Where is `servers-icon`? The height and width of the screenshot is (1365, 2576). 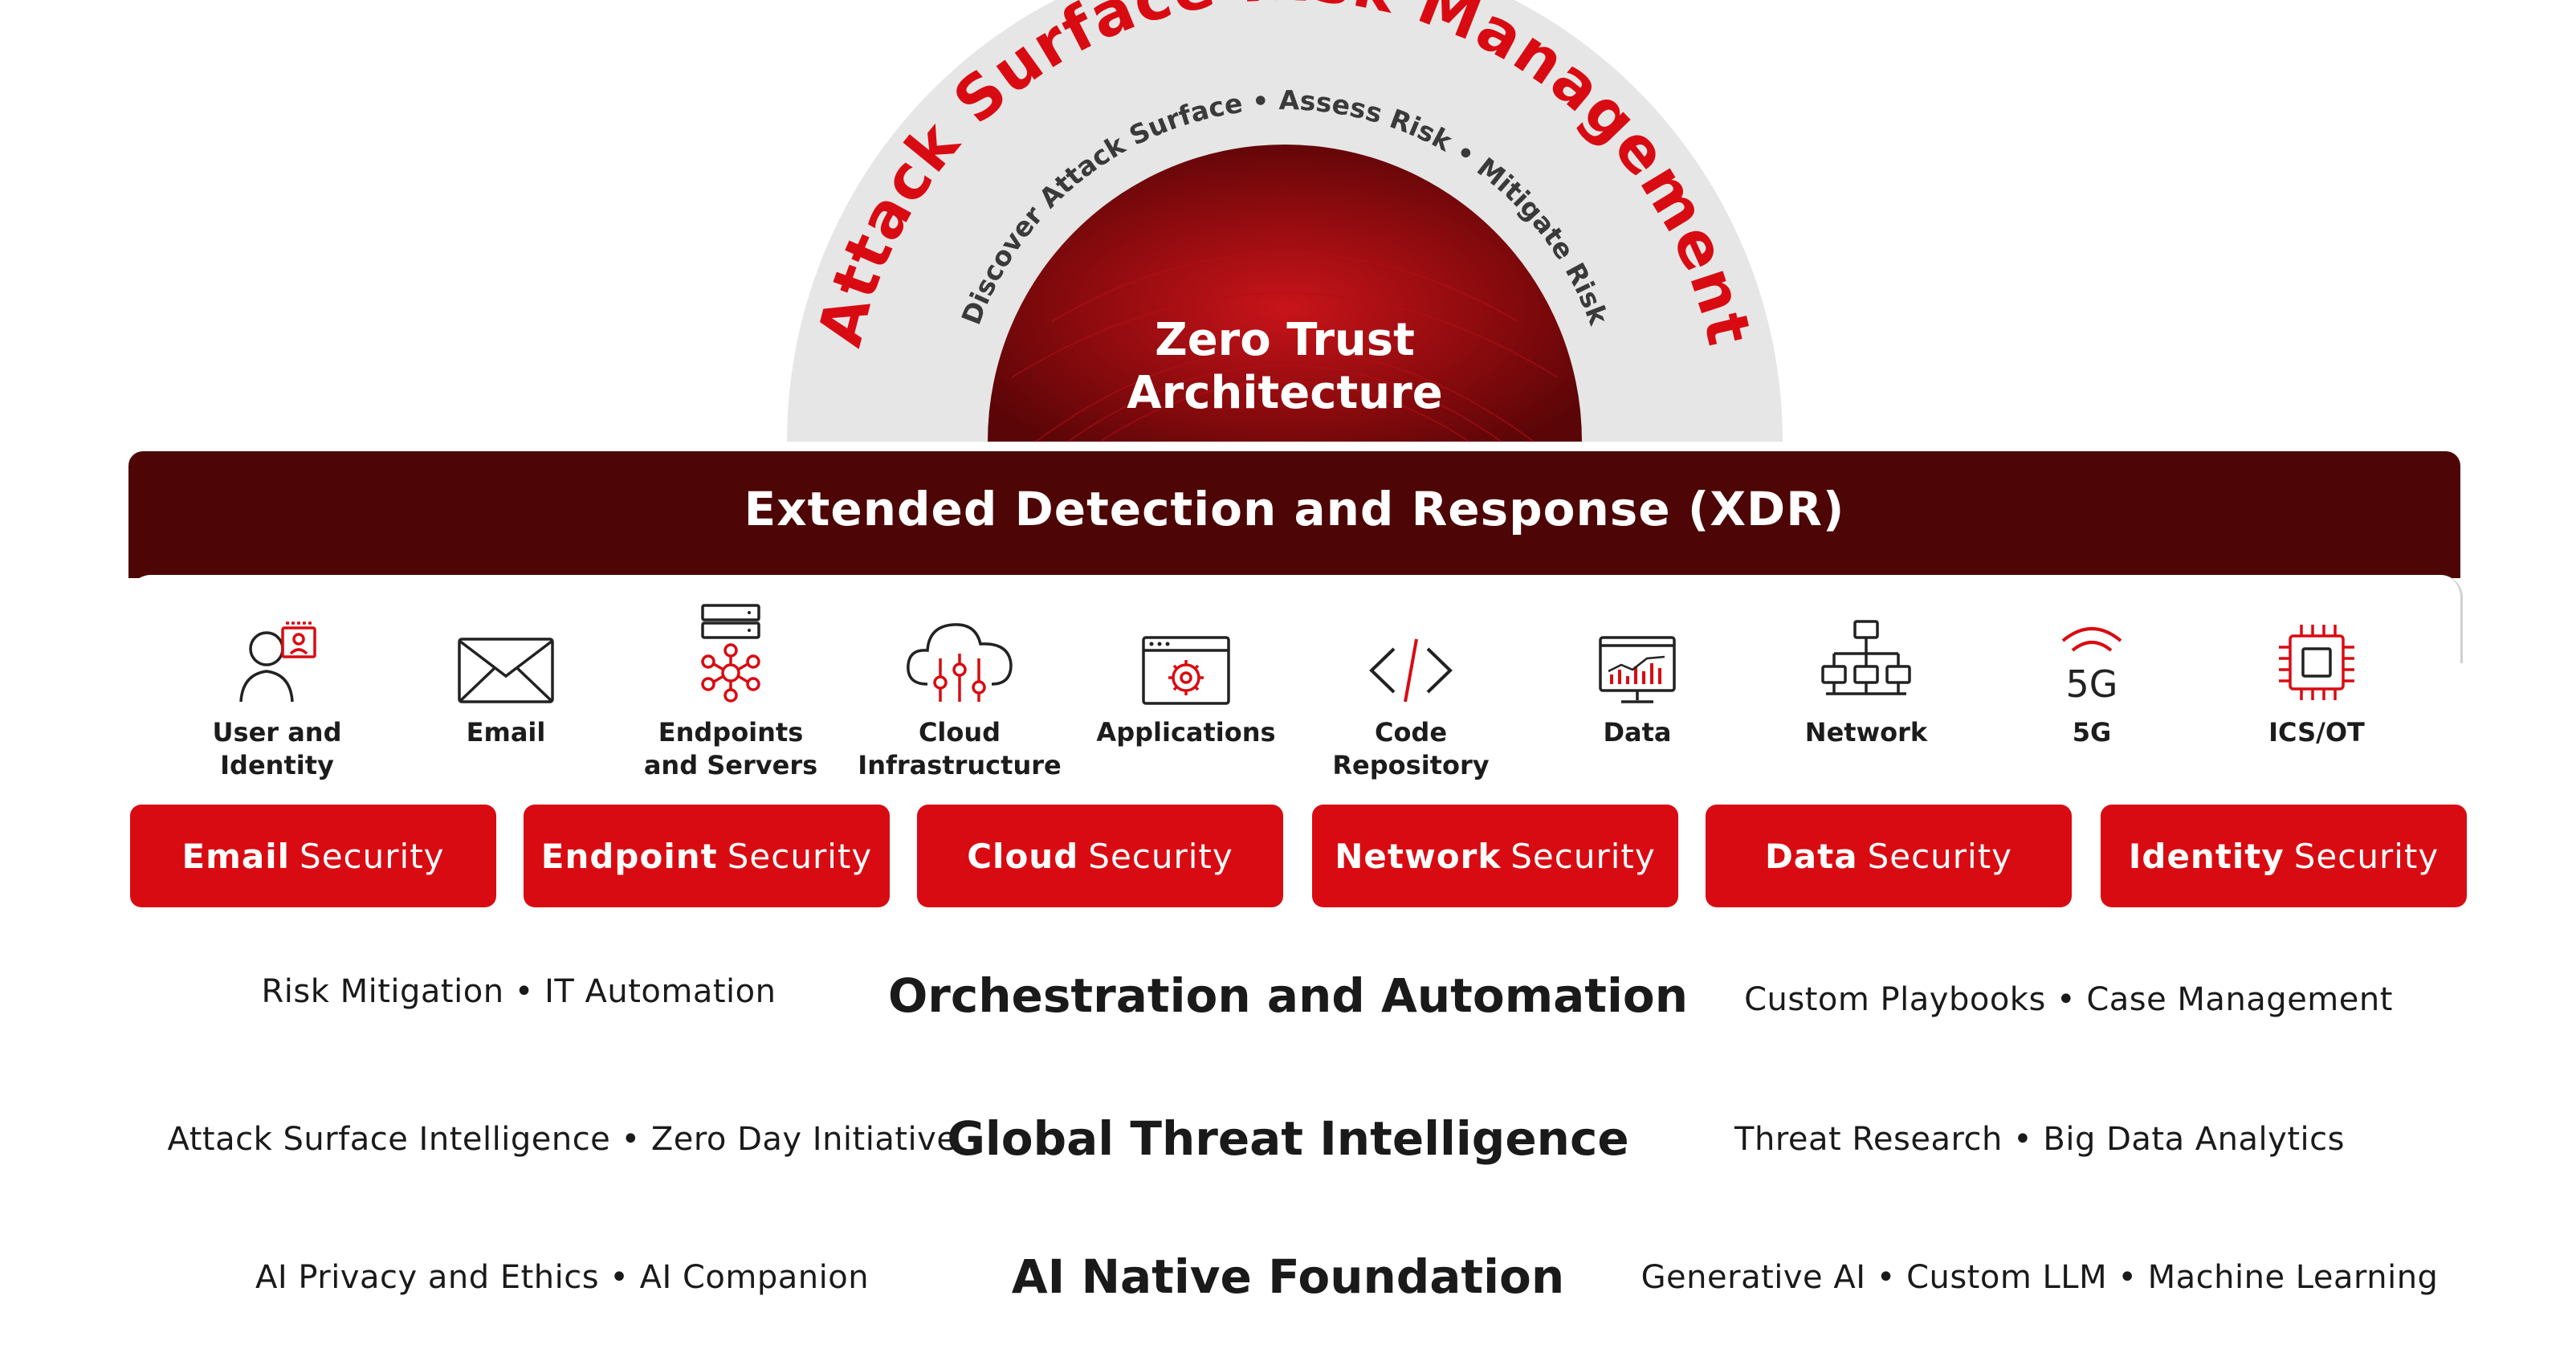 servers-icon is located at coordinates (730, 653).